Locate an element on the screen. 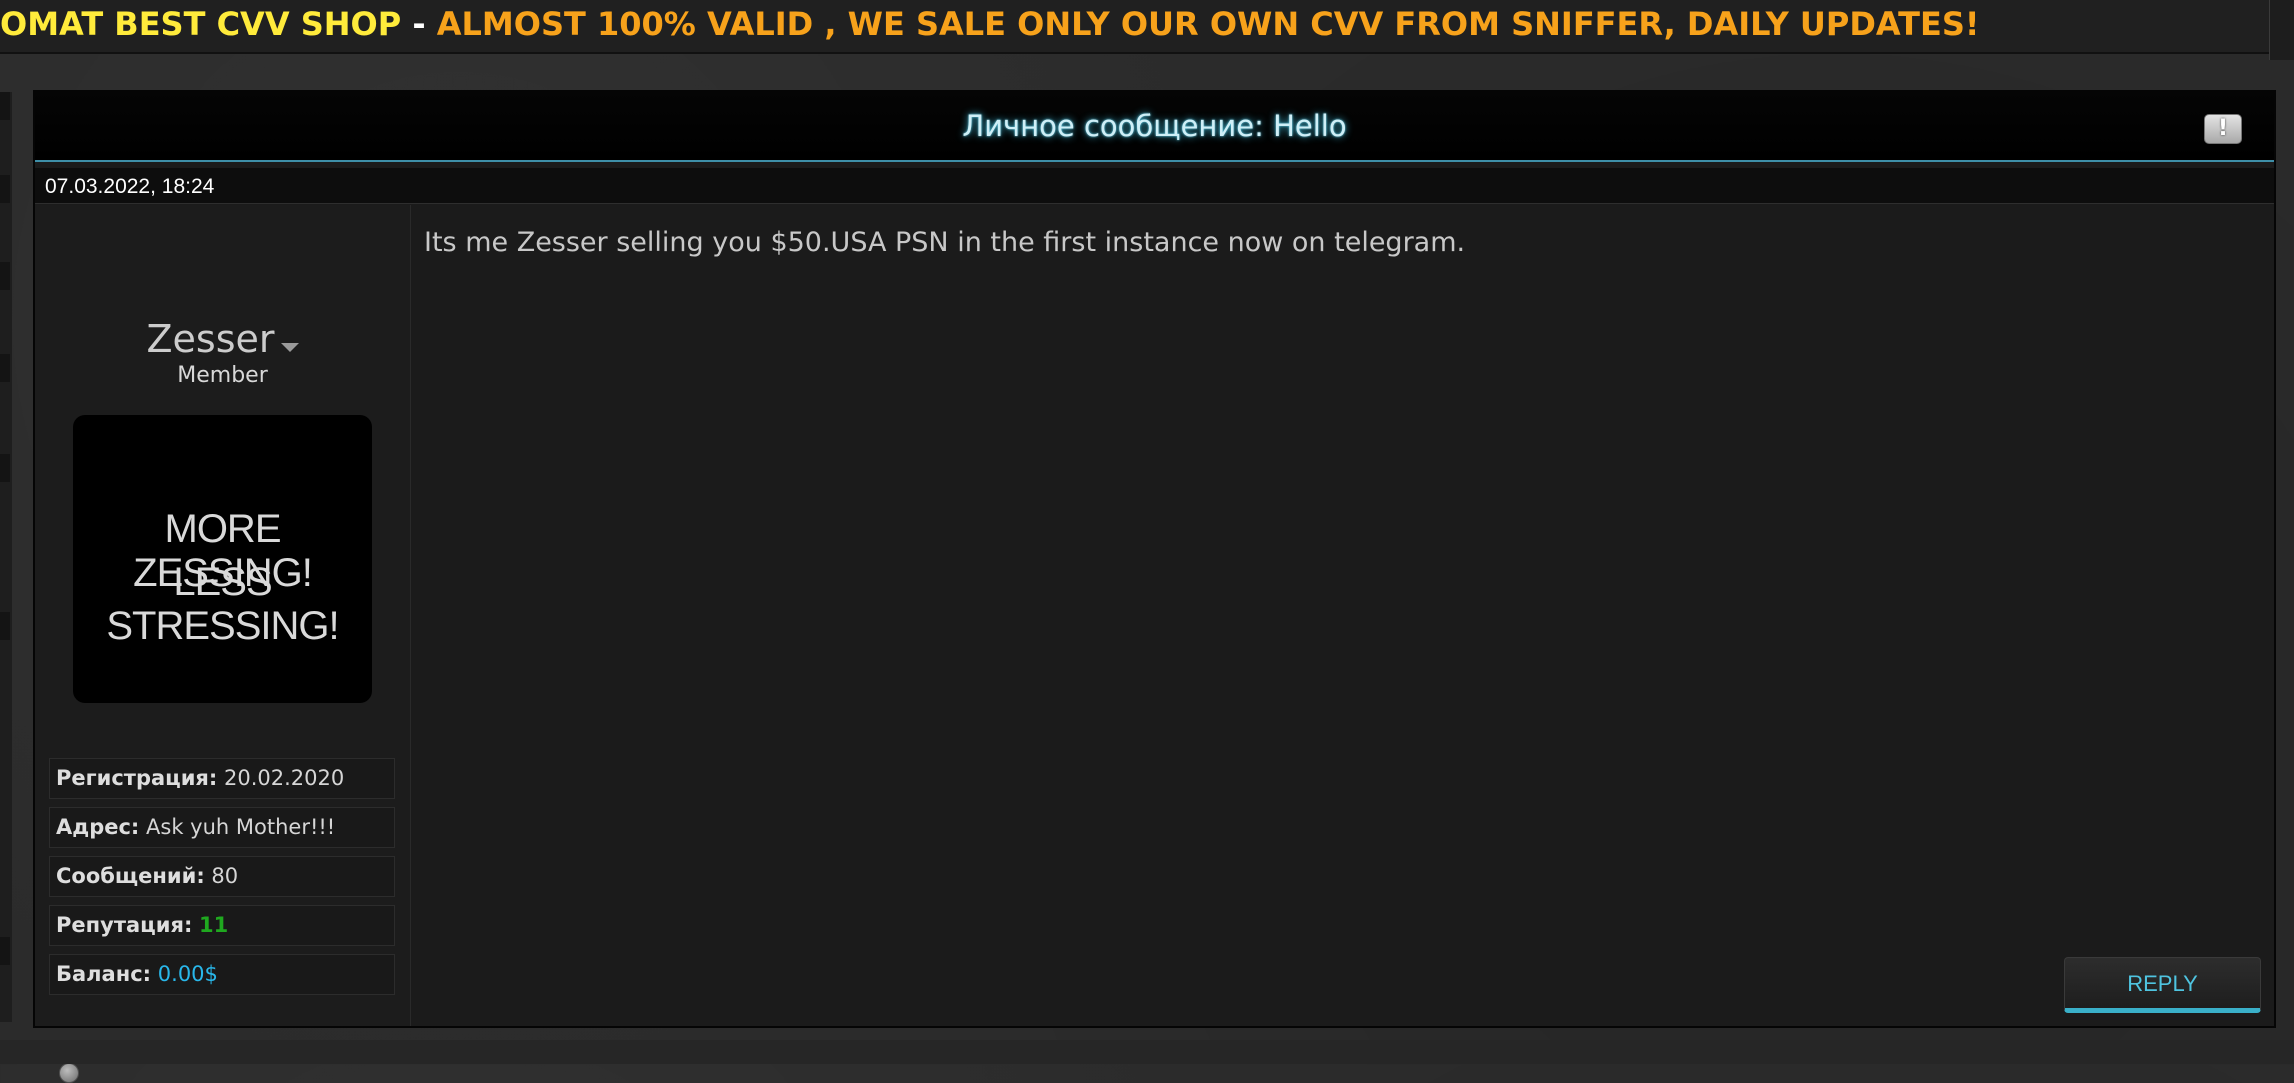  message-date-bar: 07.03.2022, 18:24 is located at coordinates (1154, 186).